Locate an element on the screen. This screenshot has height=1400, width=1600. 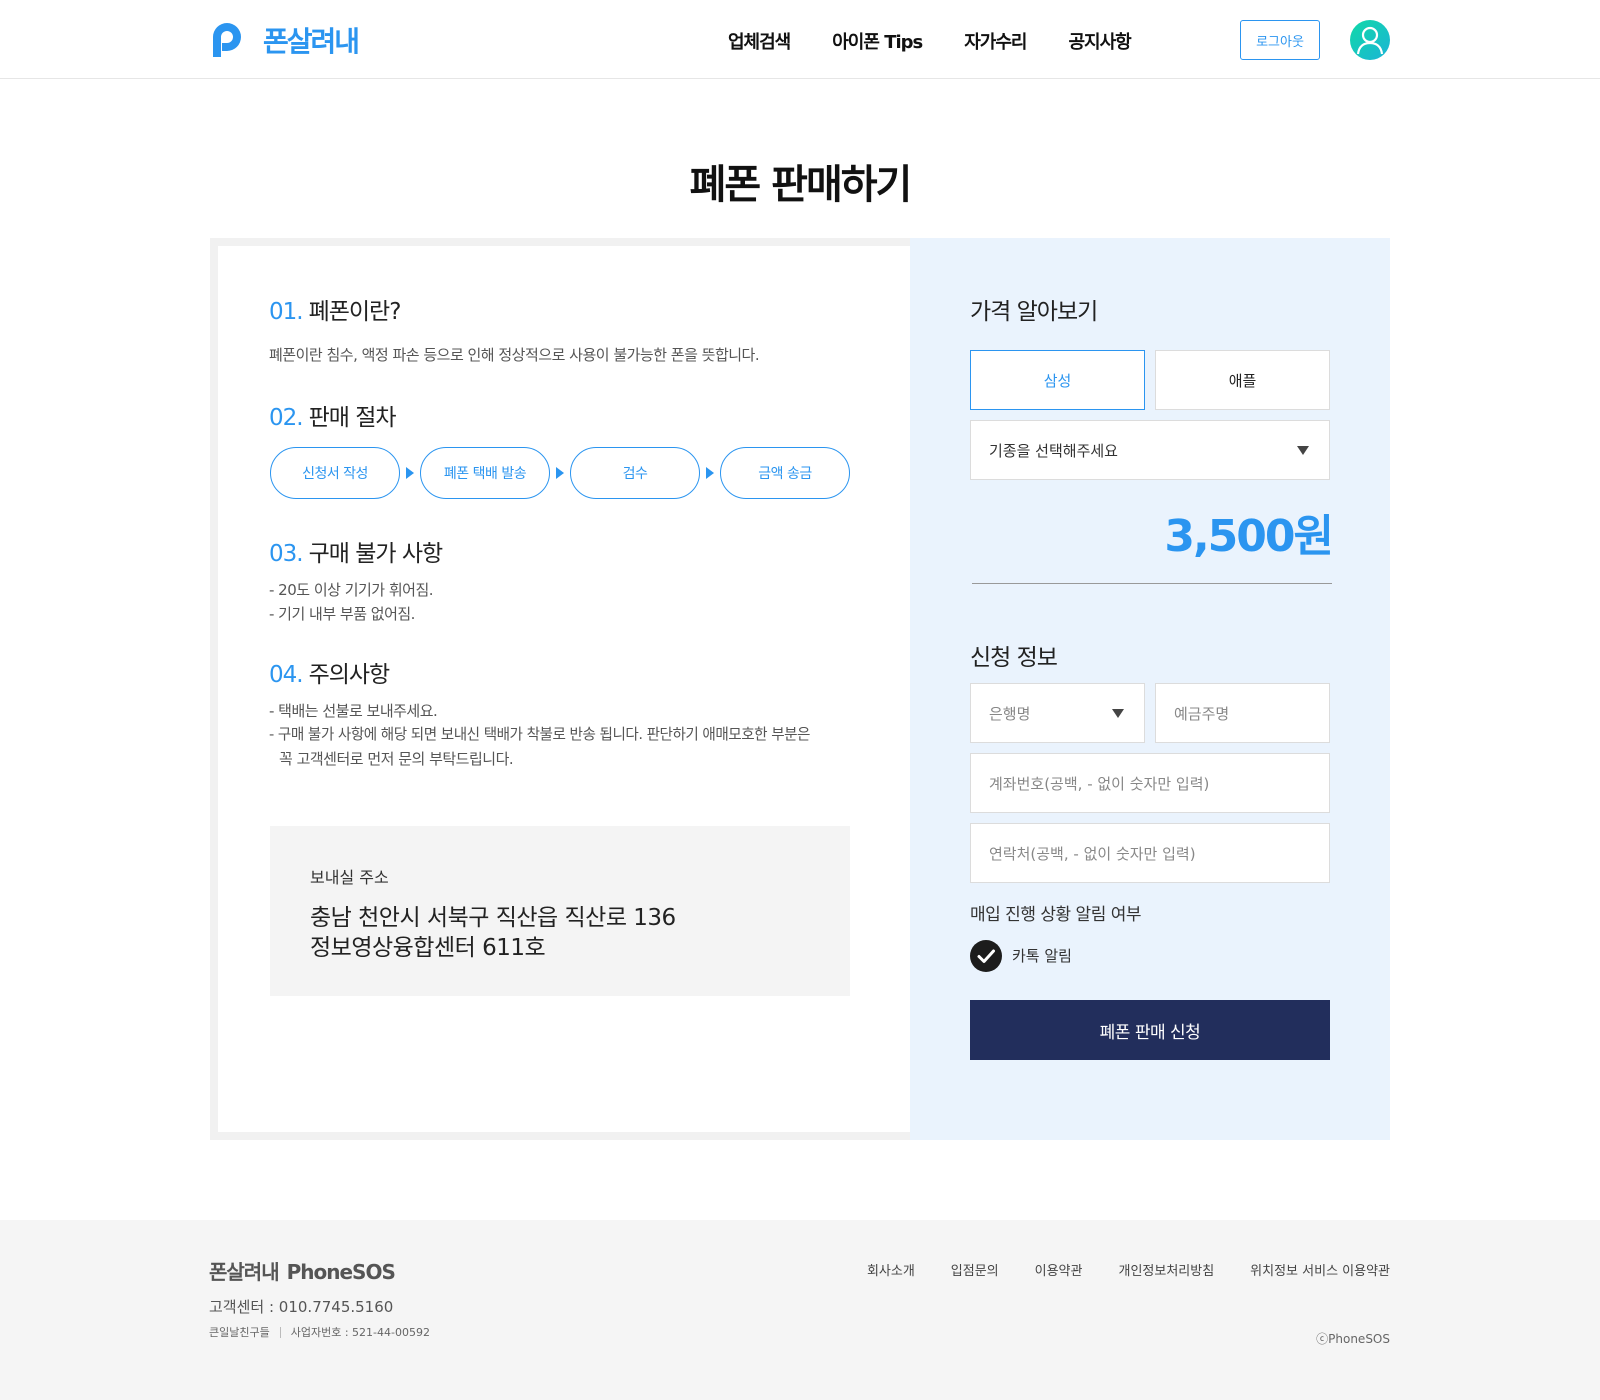
brand-tab-apple: 애플 is located at coordinates (1242, 380).